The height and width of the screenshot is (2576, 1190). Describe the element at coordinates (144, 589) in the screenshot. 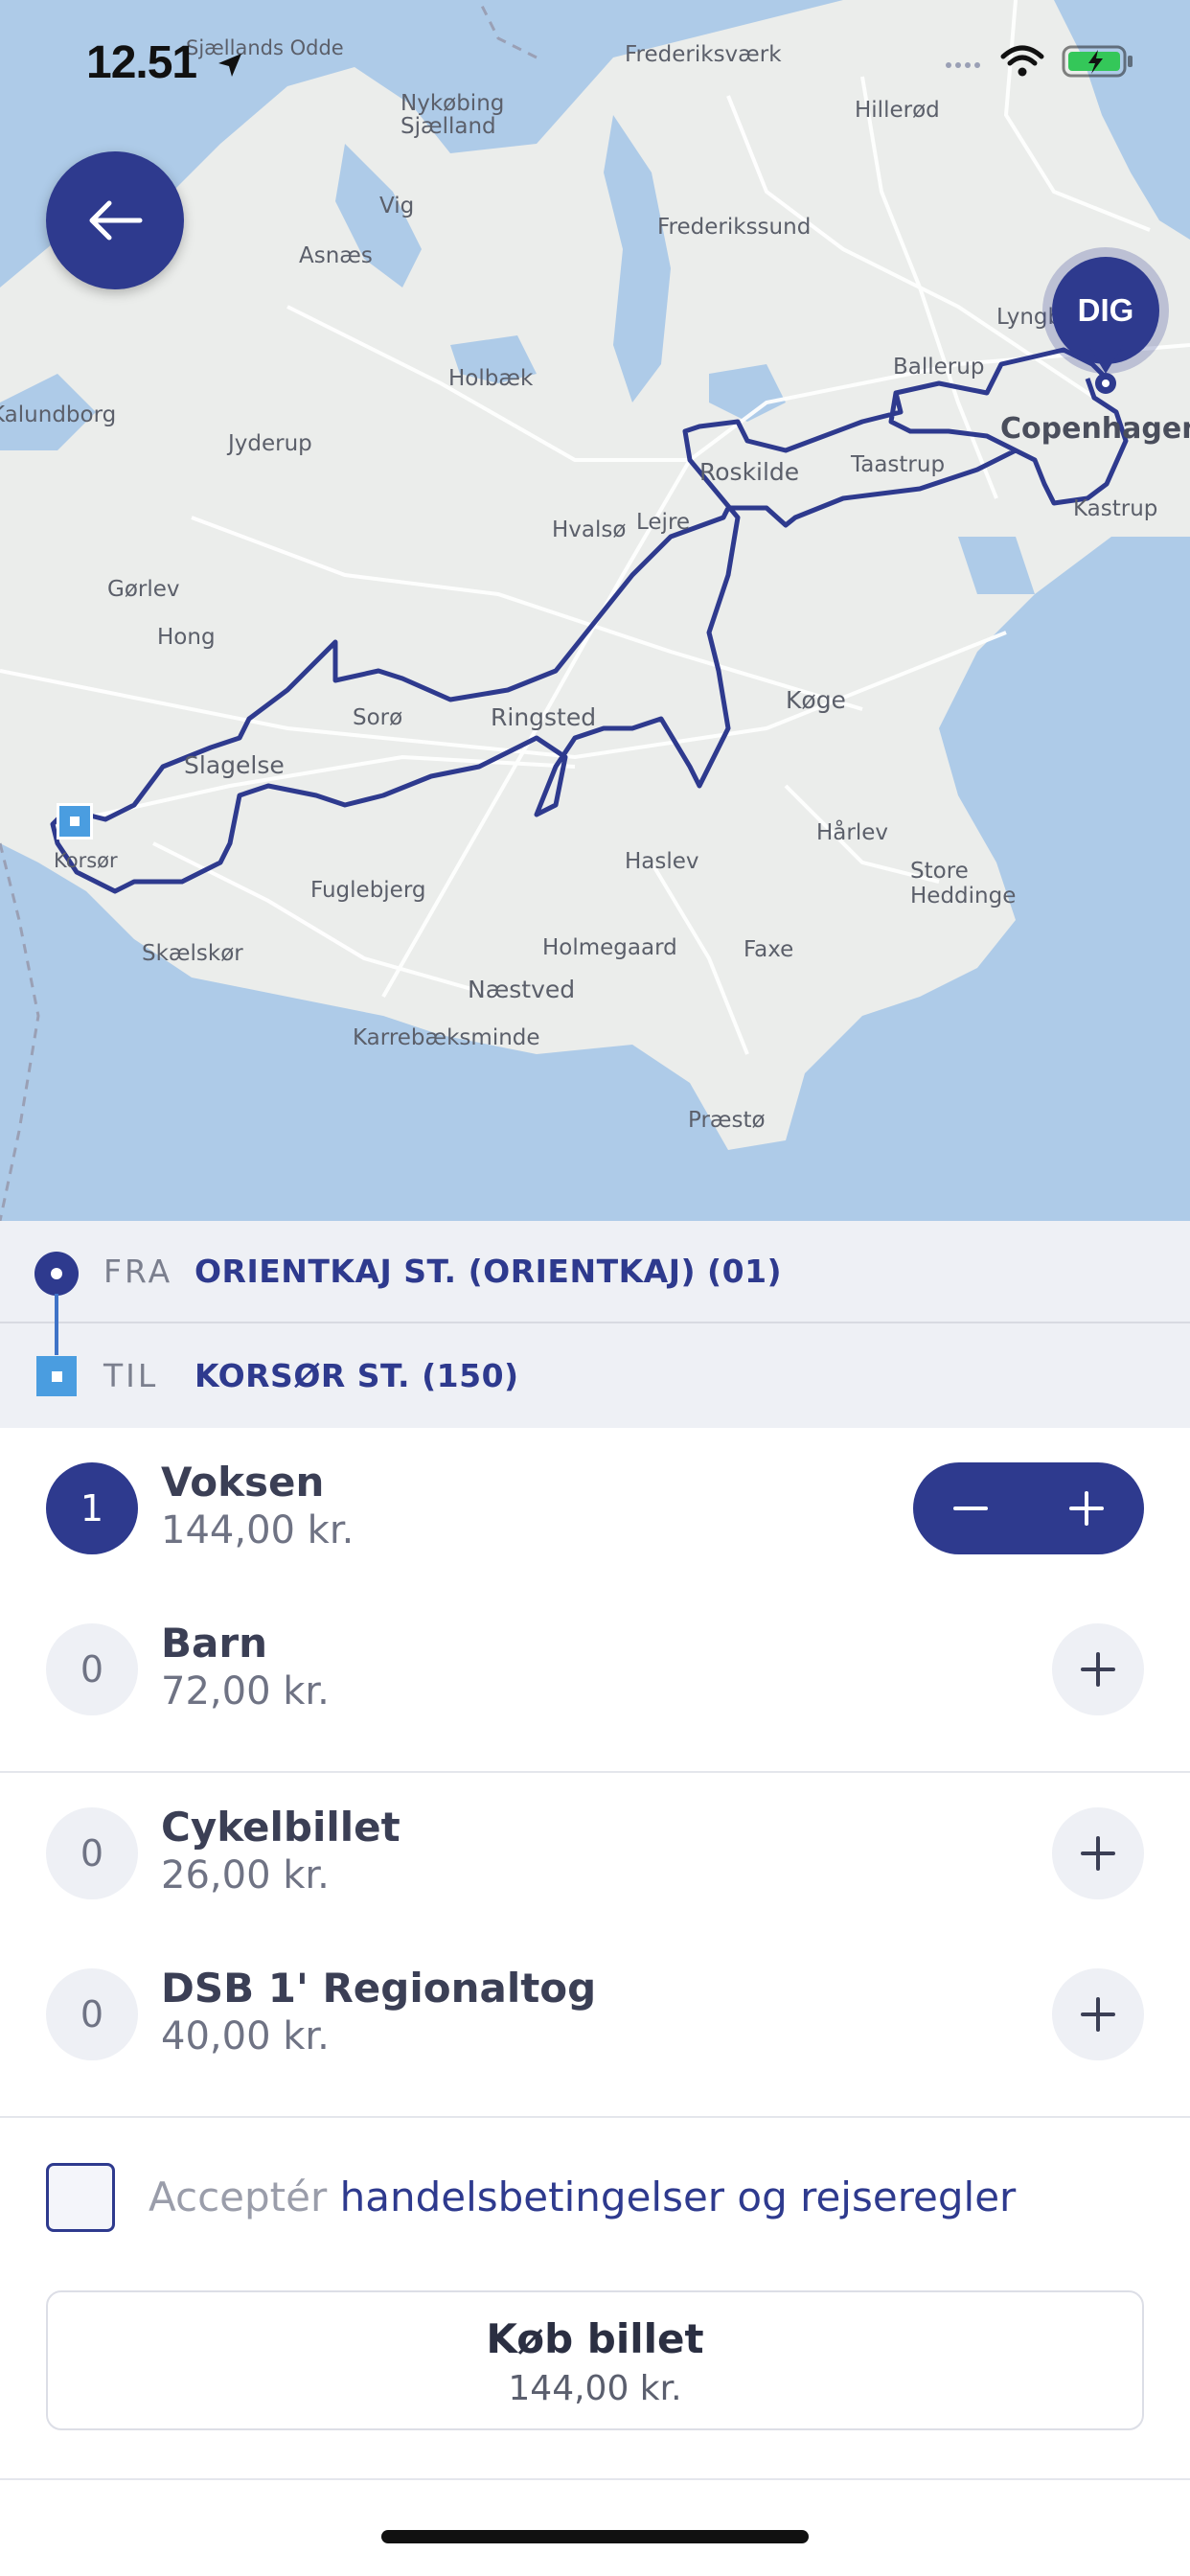

I see `place-label: Gørlev` at that location.